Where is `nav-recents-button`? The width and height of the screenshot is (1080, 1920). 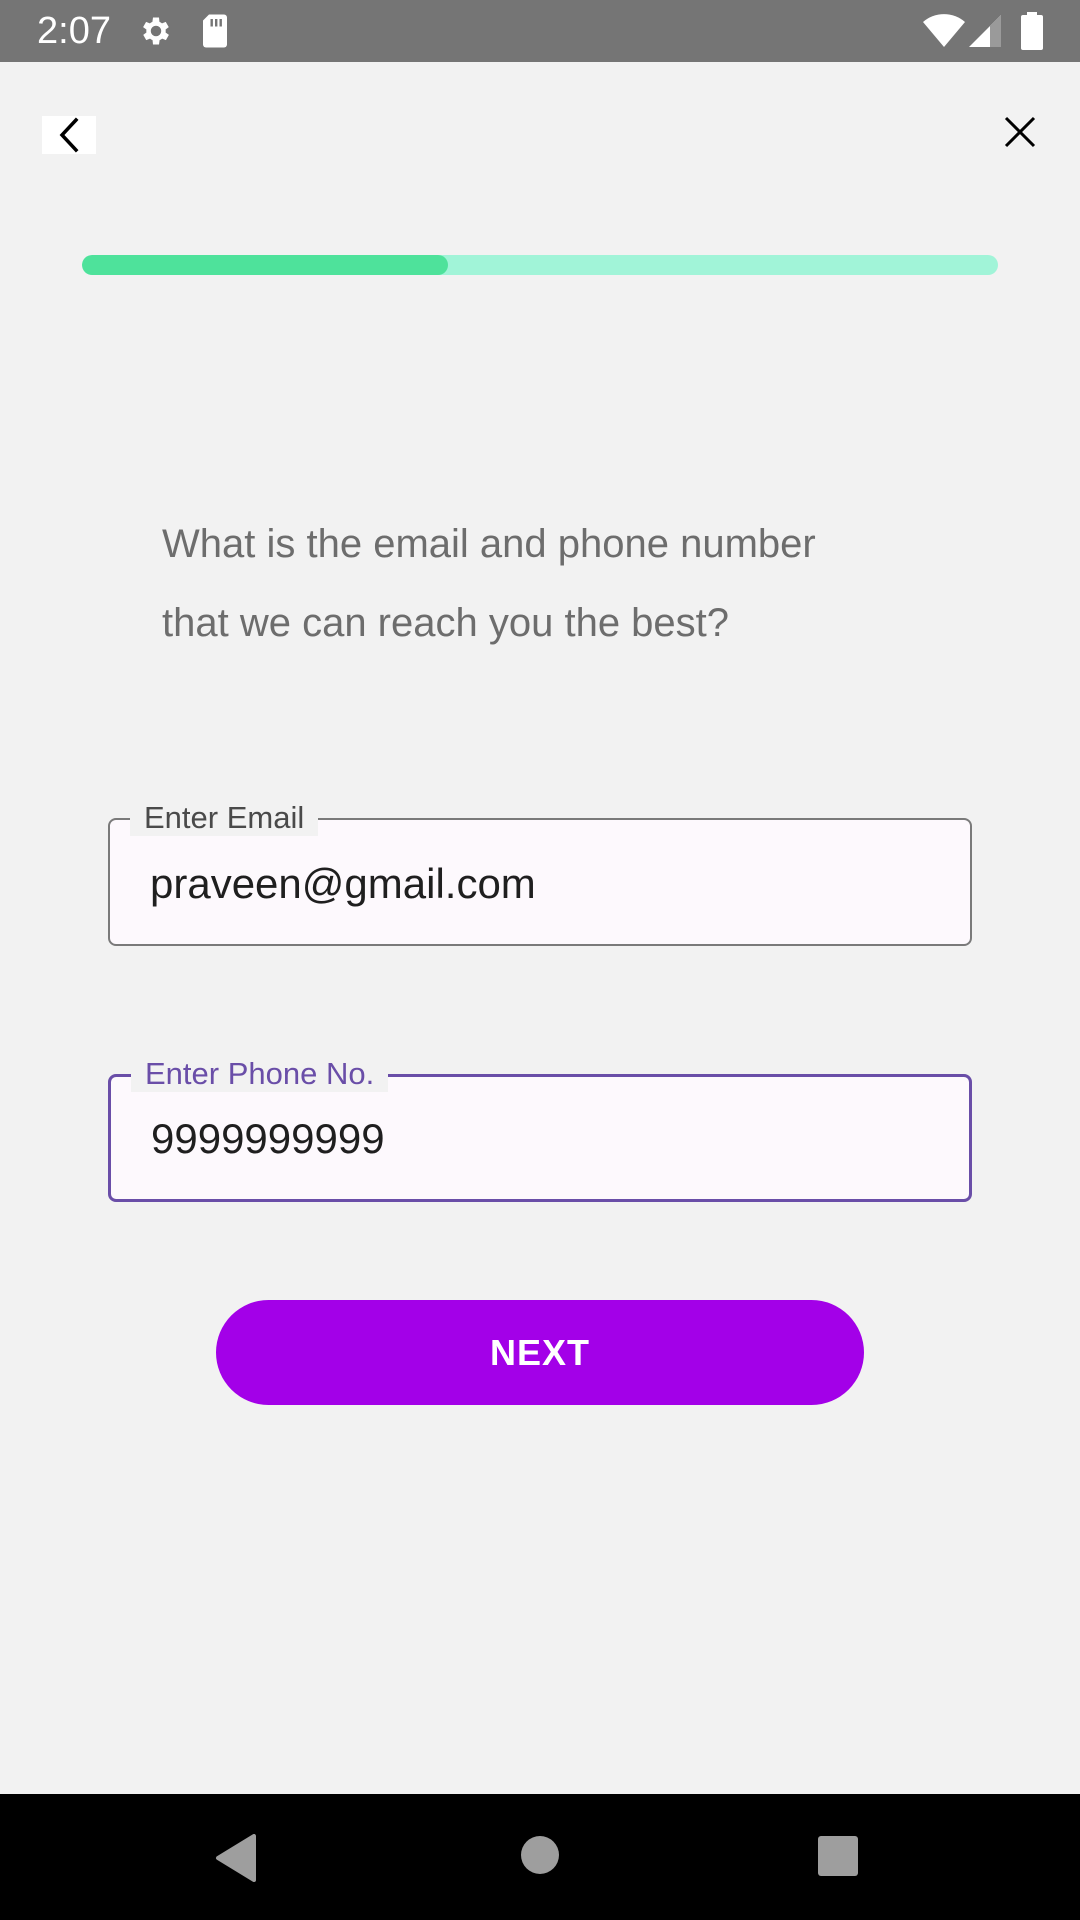 nav-recents-button is located at coordinates (838, 1858).